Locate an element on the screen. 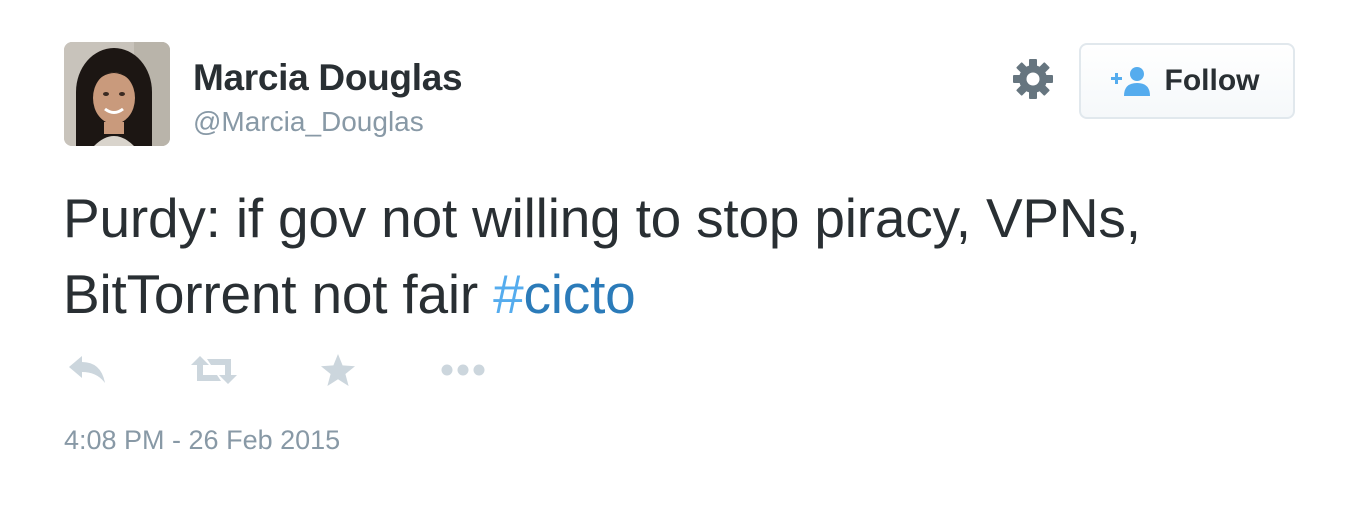 The image size is (1350, 508). user-handle: @Marcia_Douglas is located at coordinates (308, 122).